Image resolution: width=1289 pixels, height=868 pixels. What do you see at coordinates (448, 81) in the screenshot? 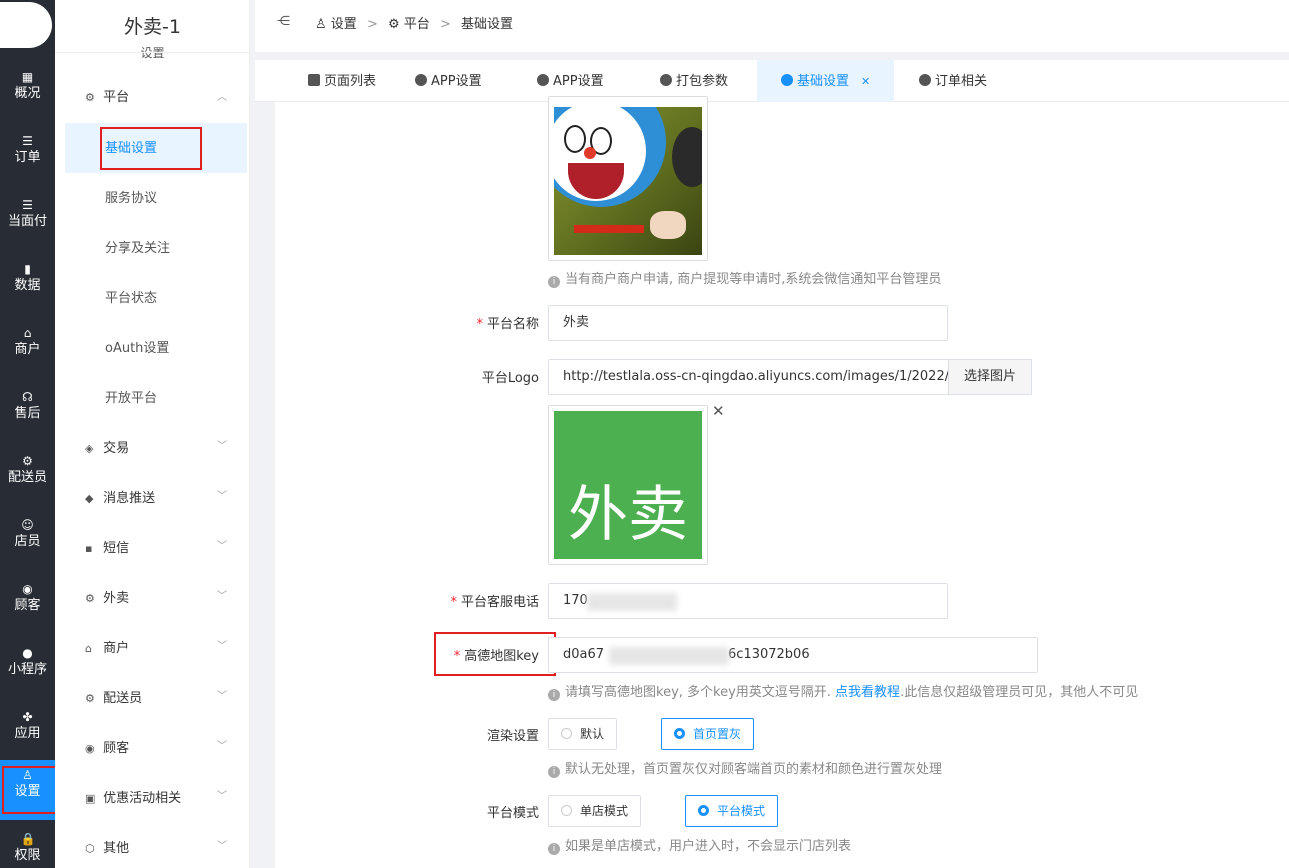
I see `tab-app-settings-1: APP设置` at bounding box center [448, 81].